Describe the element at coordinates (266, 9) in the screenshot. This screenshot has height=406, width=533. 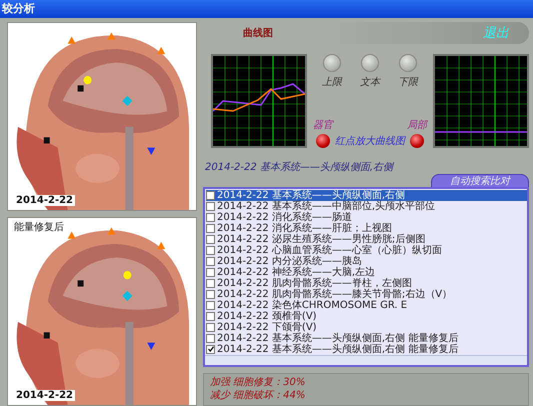
I see `window-title: 较分析` at that location.